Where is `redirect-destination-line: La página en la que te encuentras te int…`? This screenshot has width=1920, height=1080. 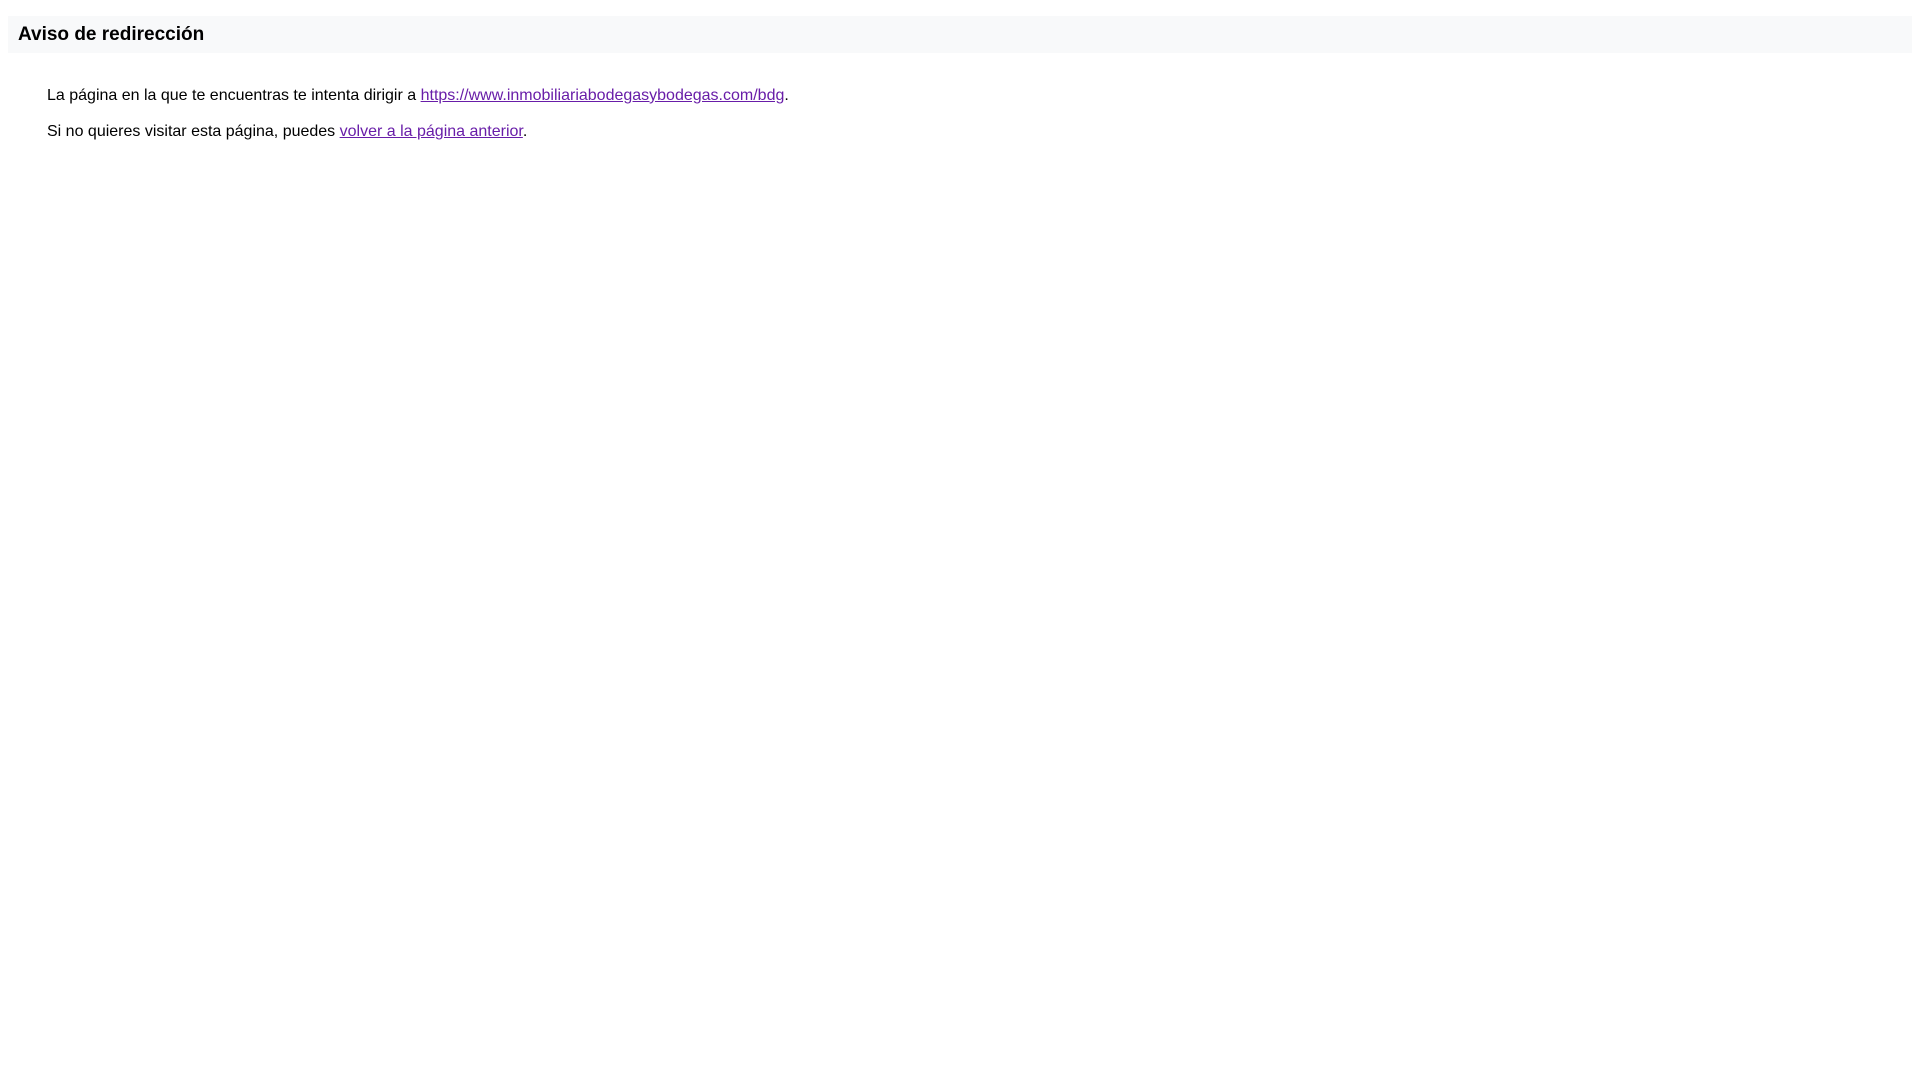 redirect-destination-line: La página en la que te encuentras te int… is located at coordinates (418, 96).